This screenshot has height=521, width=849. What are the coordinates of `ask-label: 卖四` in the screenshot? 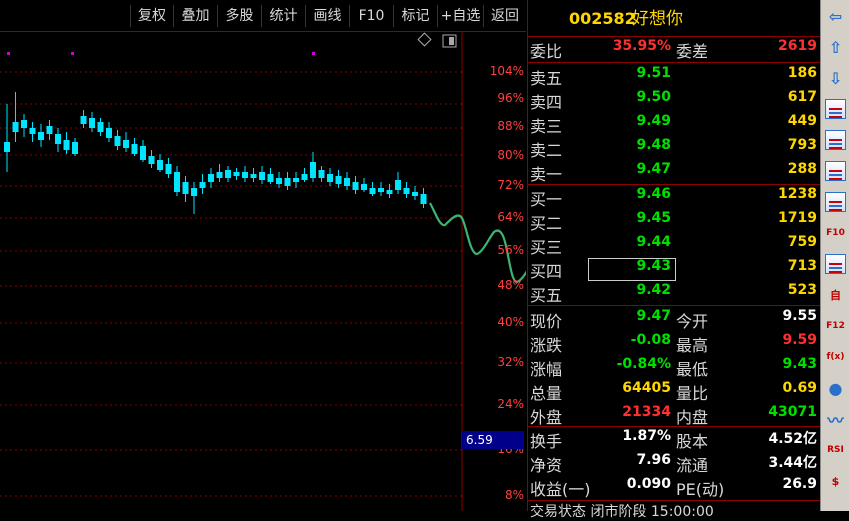 It's located at (546, 102).